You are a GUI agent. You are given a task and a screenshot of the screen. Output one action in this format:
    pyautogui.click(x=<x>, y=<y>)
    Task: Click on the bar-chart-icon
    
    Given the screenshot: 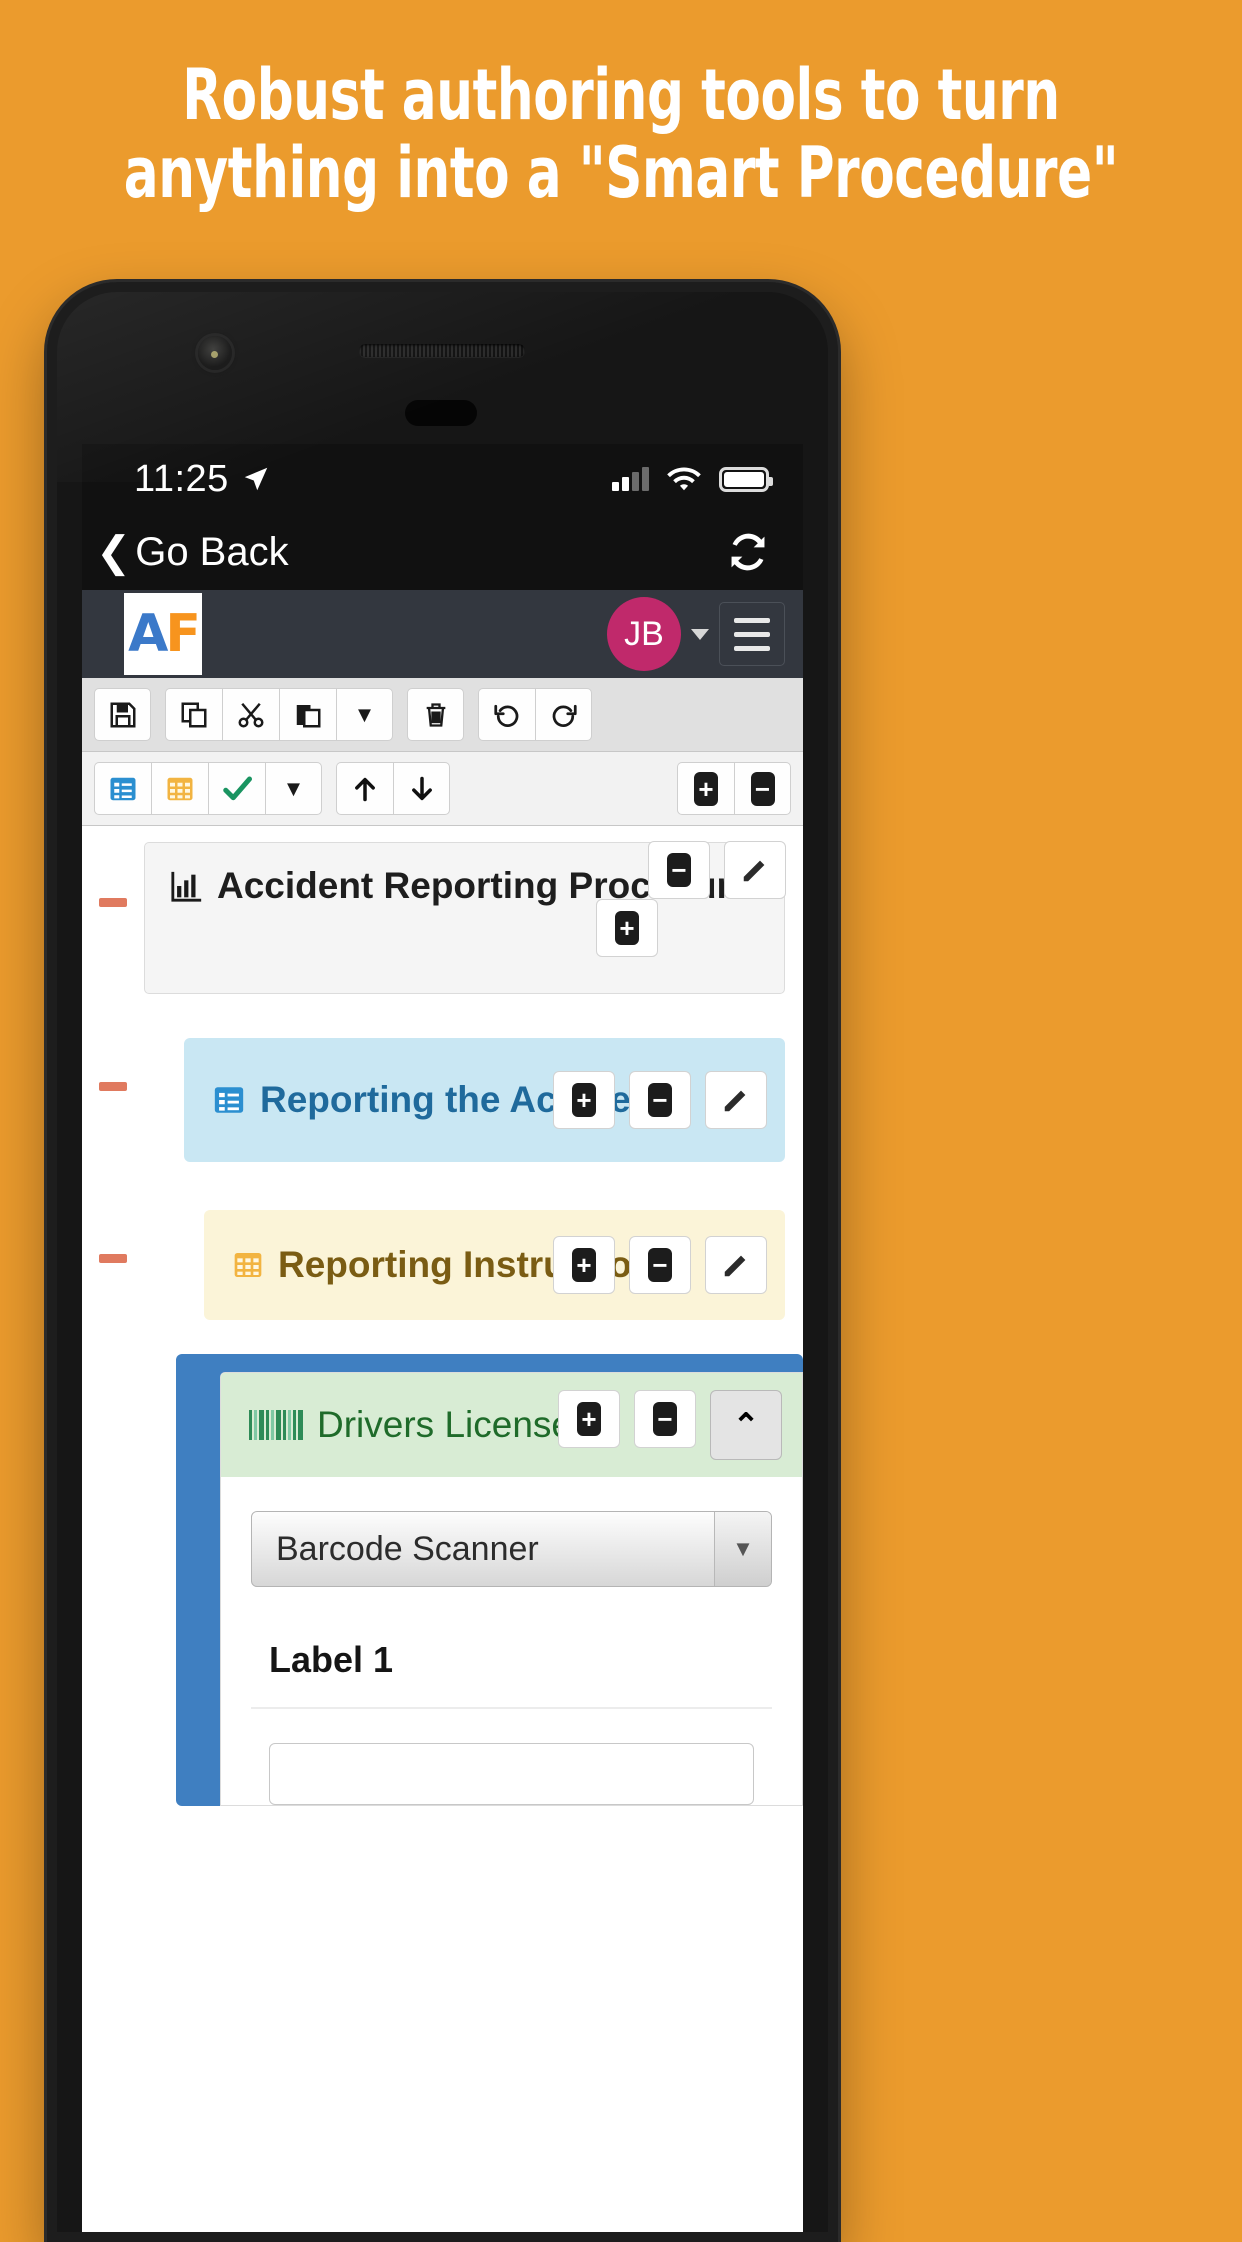 What is the action you would take?
    pyautogui.click(x=186, y=886)
    